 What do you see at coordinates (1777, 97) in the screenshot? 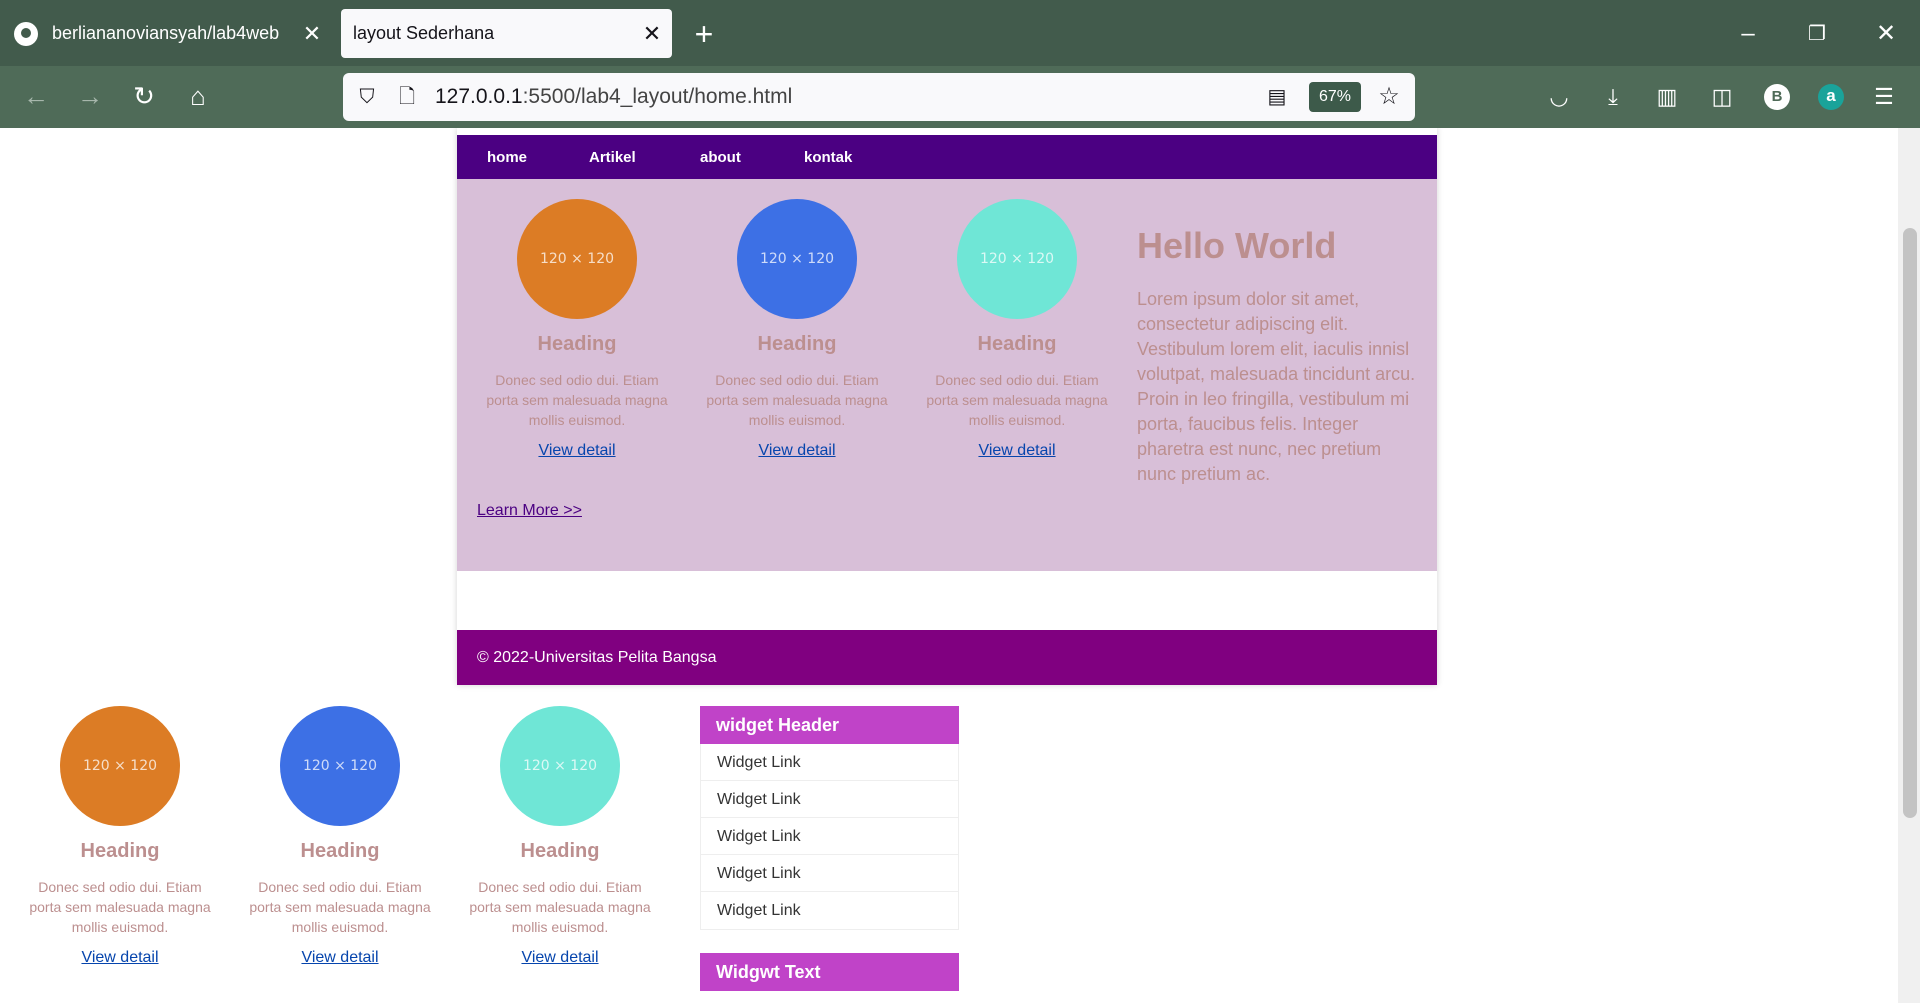
I see `profile-avatar: B` at bounding box center [1777, 97].